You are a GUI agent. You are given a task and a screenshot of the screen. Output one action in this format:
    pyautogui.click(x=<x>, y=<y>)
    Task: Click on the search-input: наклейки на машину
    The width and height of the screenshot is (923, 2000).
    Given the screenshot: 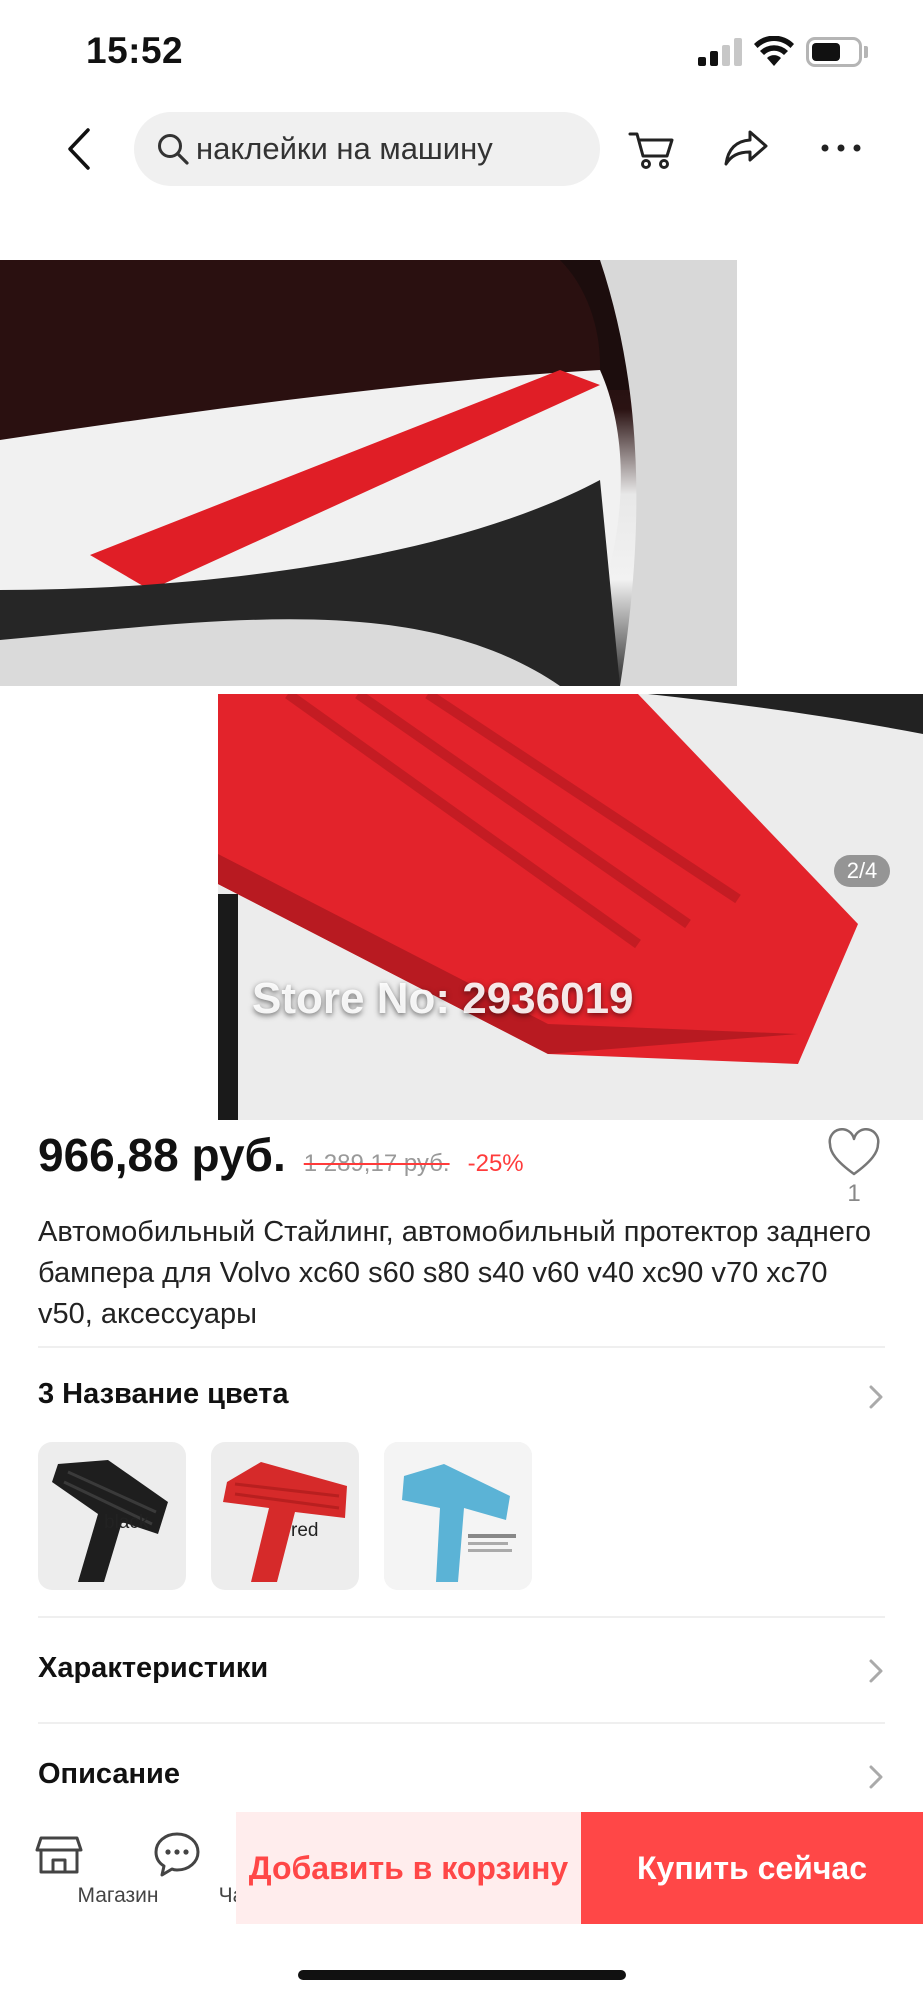 What is the action you would take?
    pyautogui.click(x=367, y=149)
    